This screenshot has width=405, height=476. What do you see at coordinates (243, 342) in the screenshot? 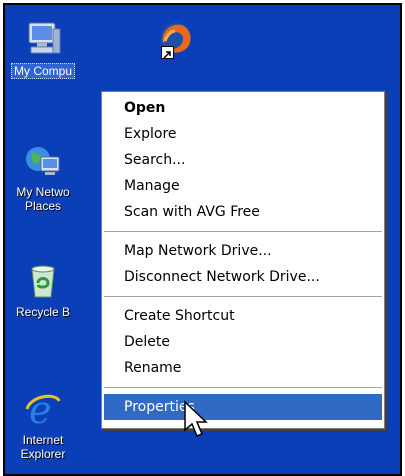
I see `menu-item-delete: Delete` at bounding box center [243, 342].